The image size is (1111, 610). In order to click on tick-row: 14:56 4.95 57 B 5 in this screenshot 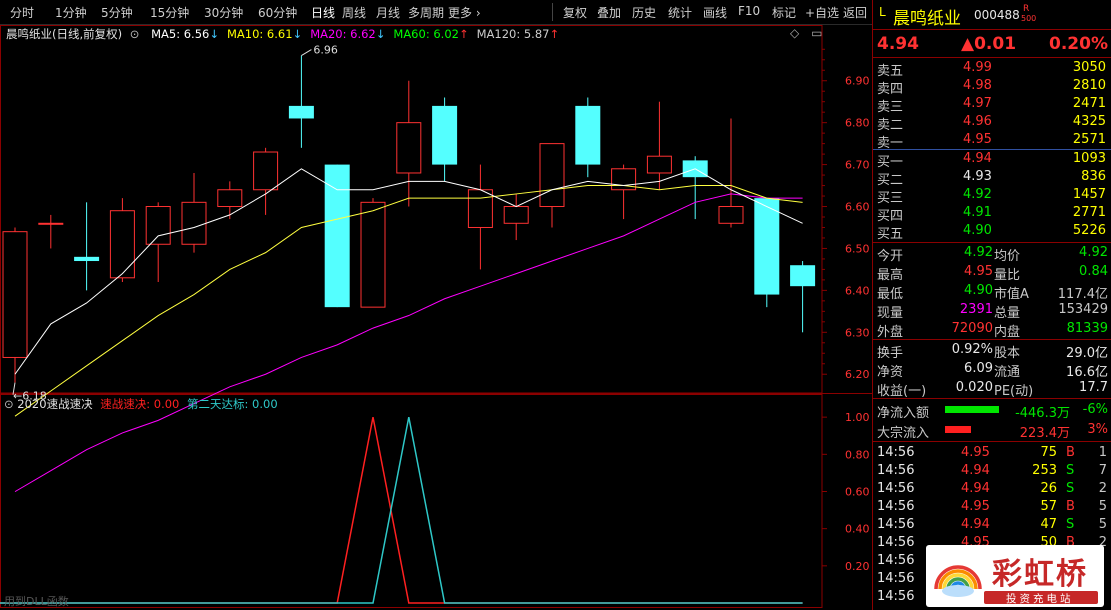, I will do `click(992, 507)`.